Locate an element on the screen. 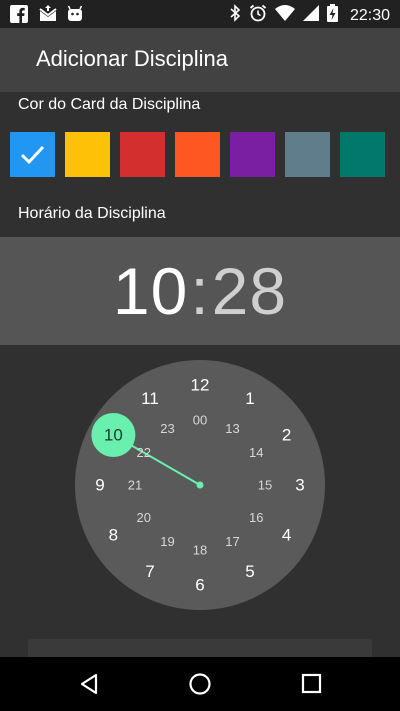 The height and width of the screenshot is (711, 400). clock-hour-inner: 17 is located at coordinates (232, 541).